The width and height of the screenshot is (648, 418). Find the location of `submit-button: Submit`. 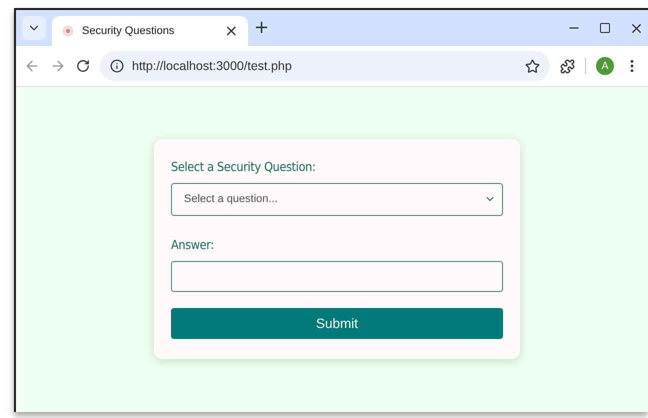

submit-button: Submit is located at coordinates (337, 323).